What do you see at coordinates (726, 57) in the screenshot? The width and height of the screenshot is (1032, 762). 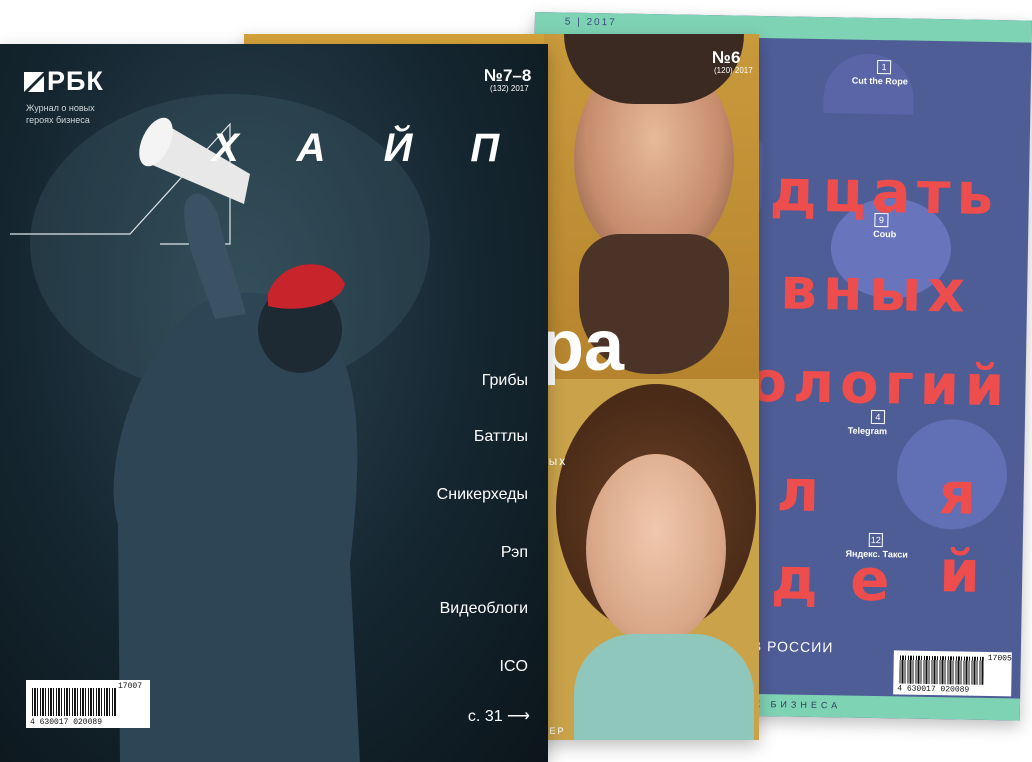 I see `issue-number: №6` at bounding box center [726, 57].